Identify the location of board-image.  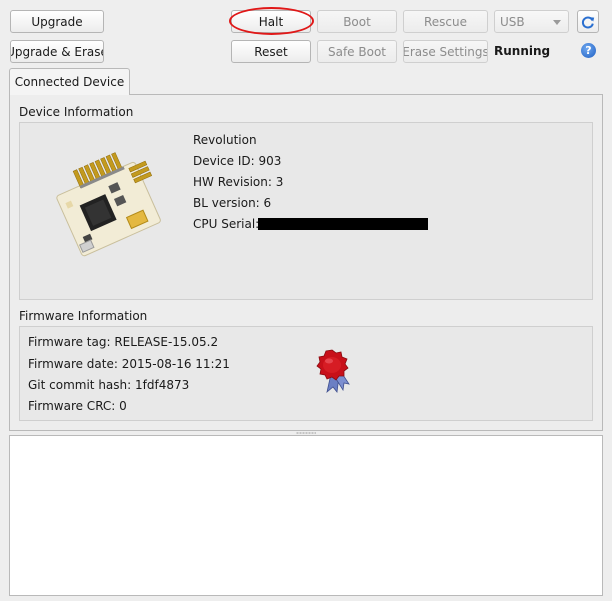
(108, 204).